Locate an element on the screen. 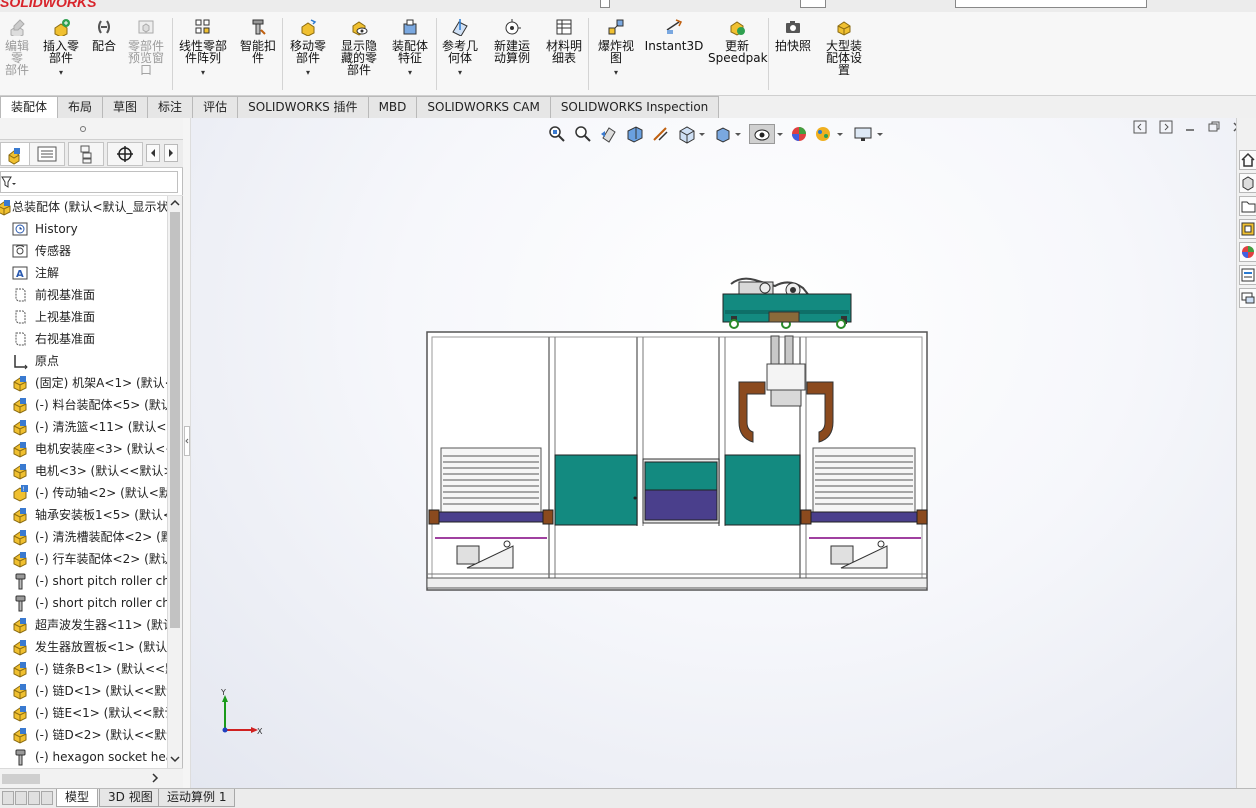 This screenshot has width=1256, height=808. tree-item: 电机<3> (默认<<默认> is located at coordinates (83, 471).